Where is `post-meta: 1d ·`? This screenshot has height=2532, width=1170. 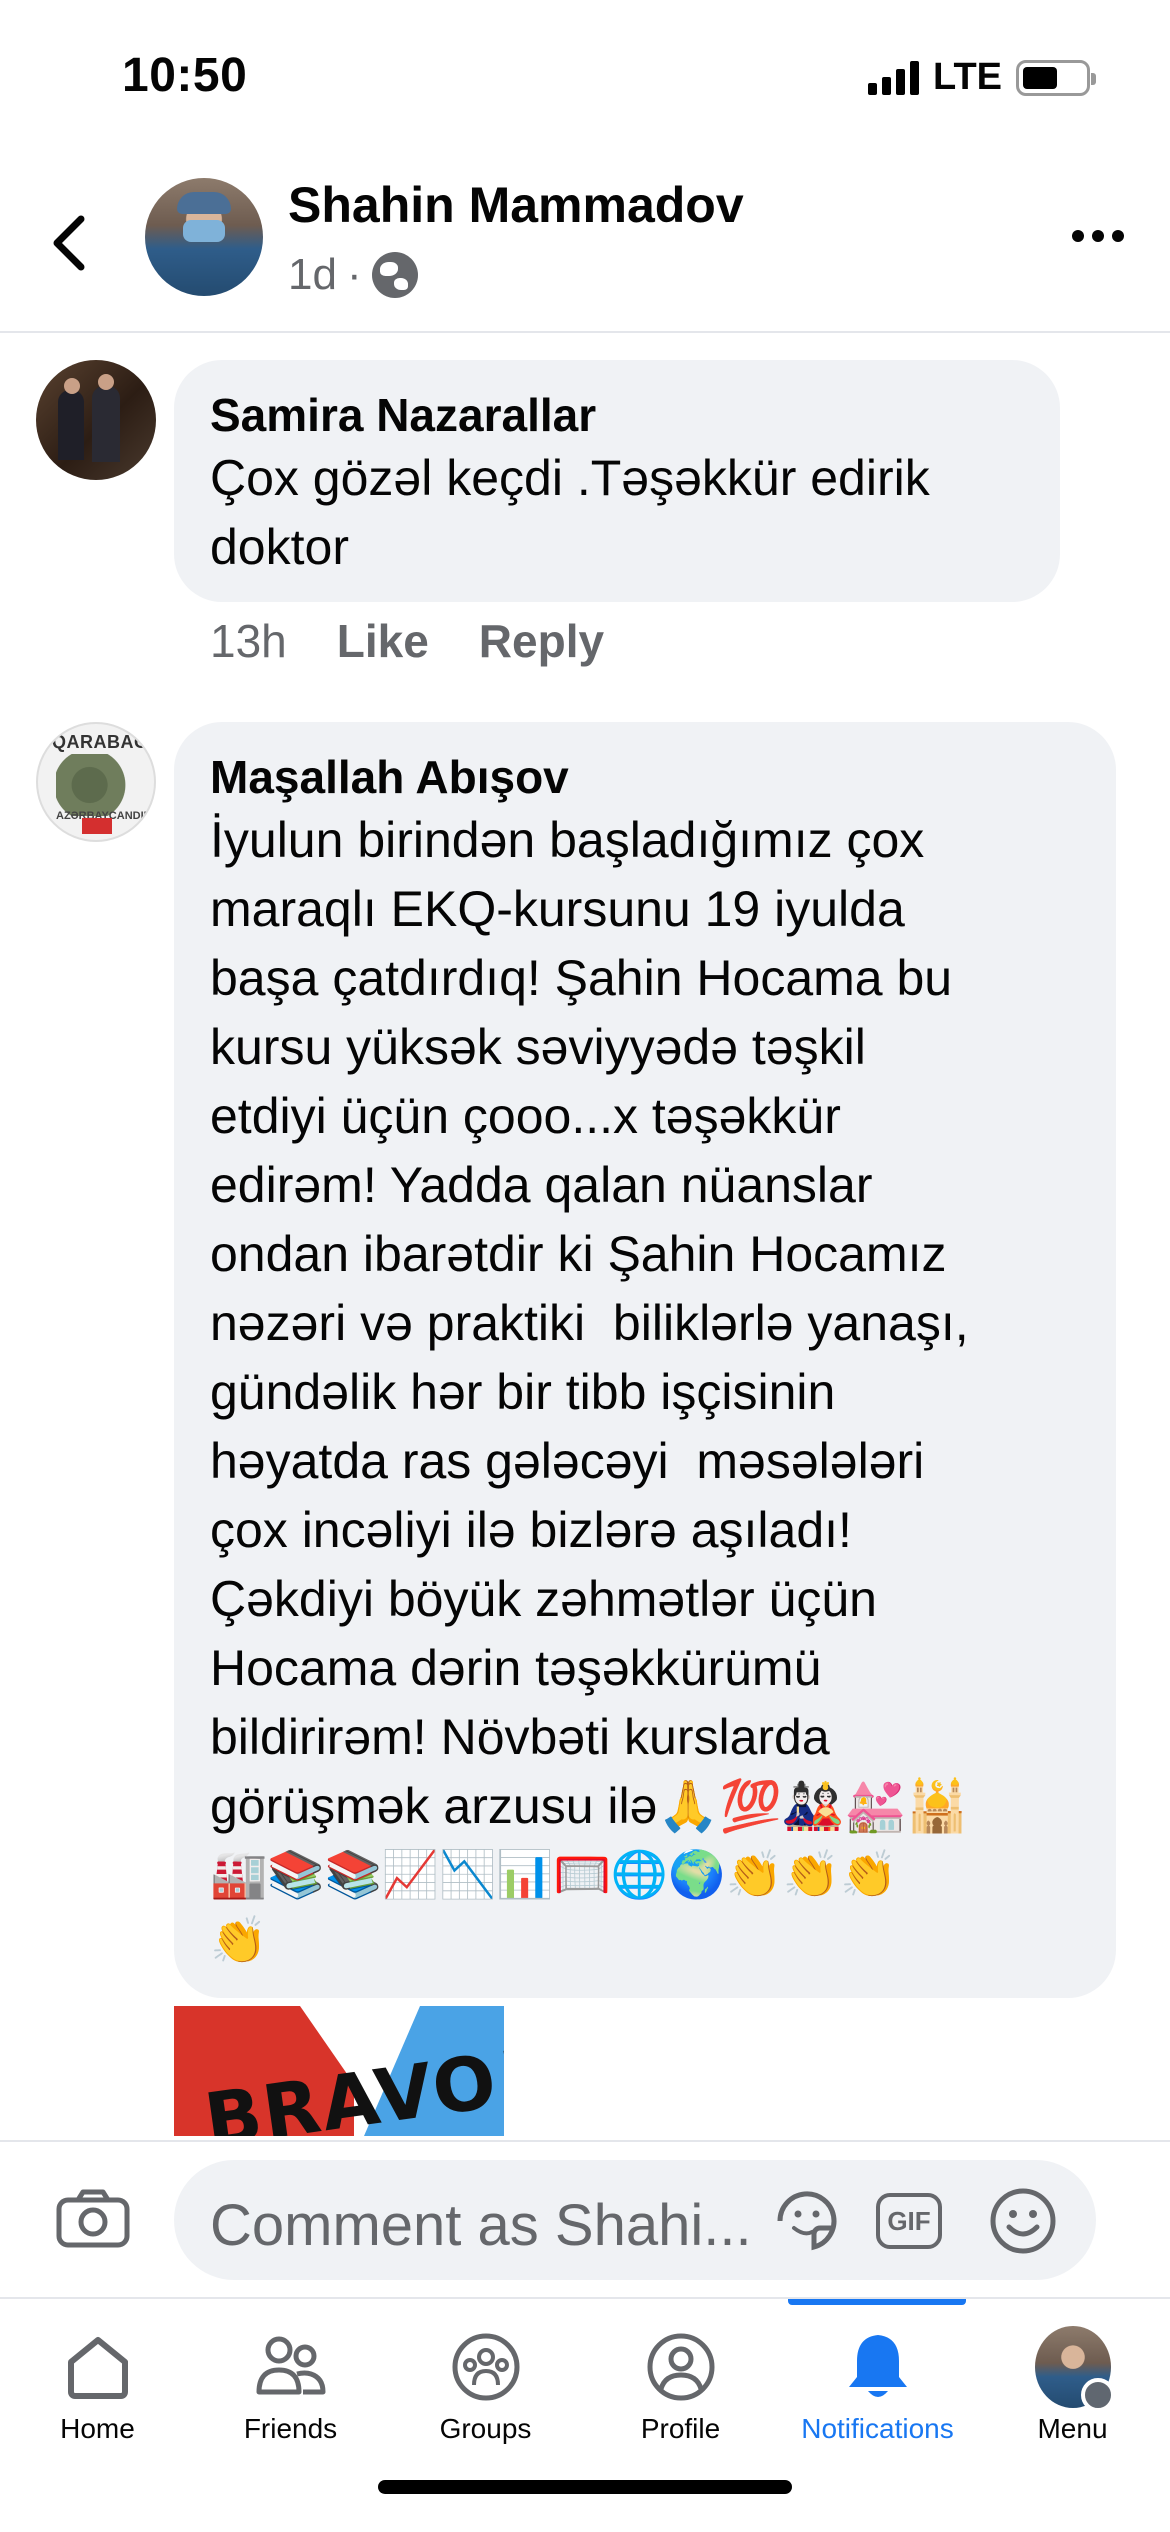
post-meta: 1d · is located at coordinates (353, 275).